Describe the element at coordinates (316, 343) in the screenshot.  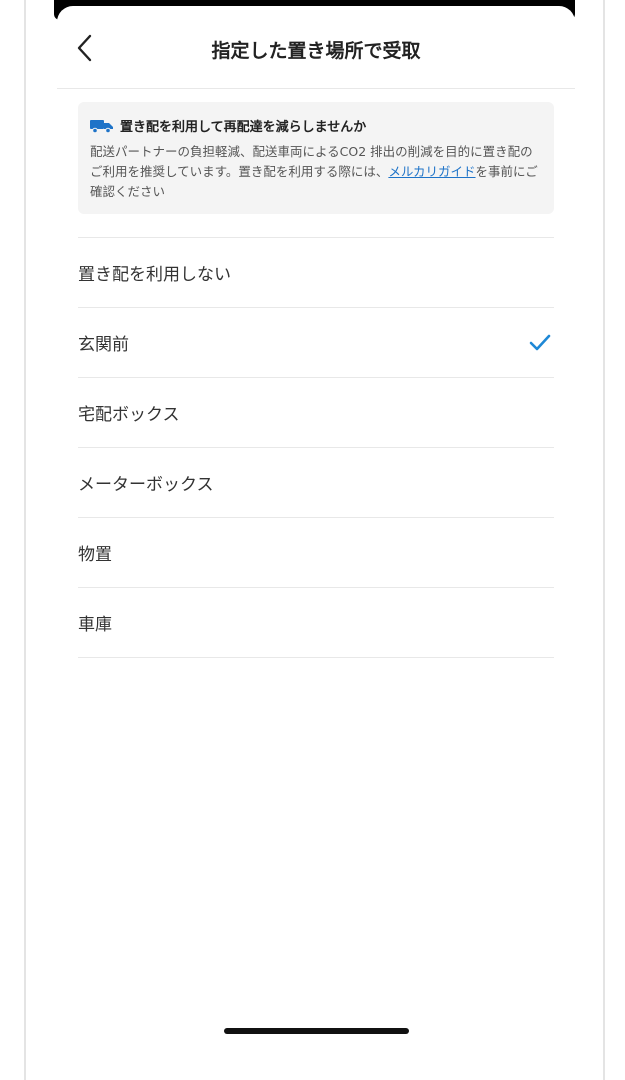
I see `option-entrance: 玄関前` at that location.